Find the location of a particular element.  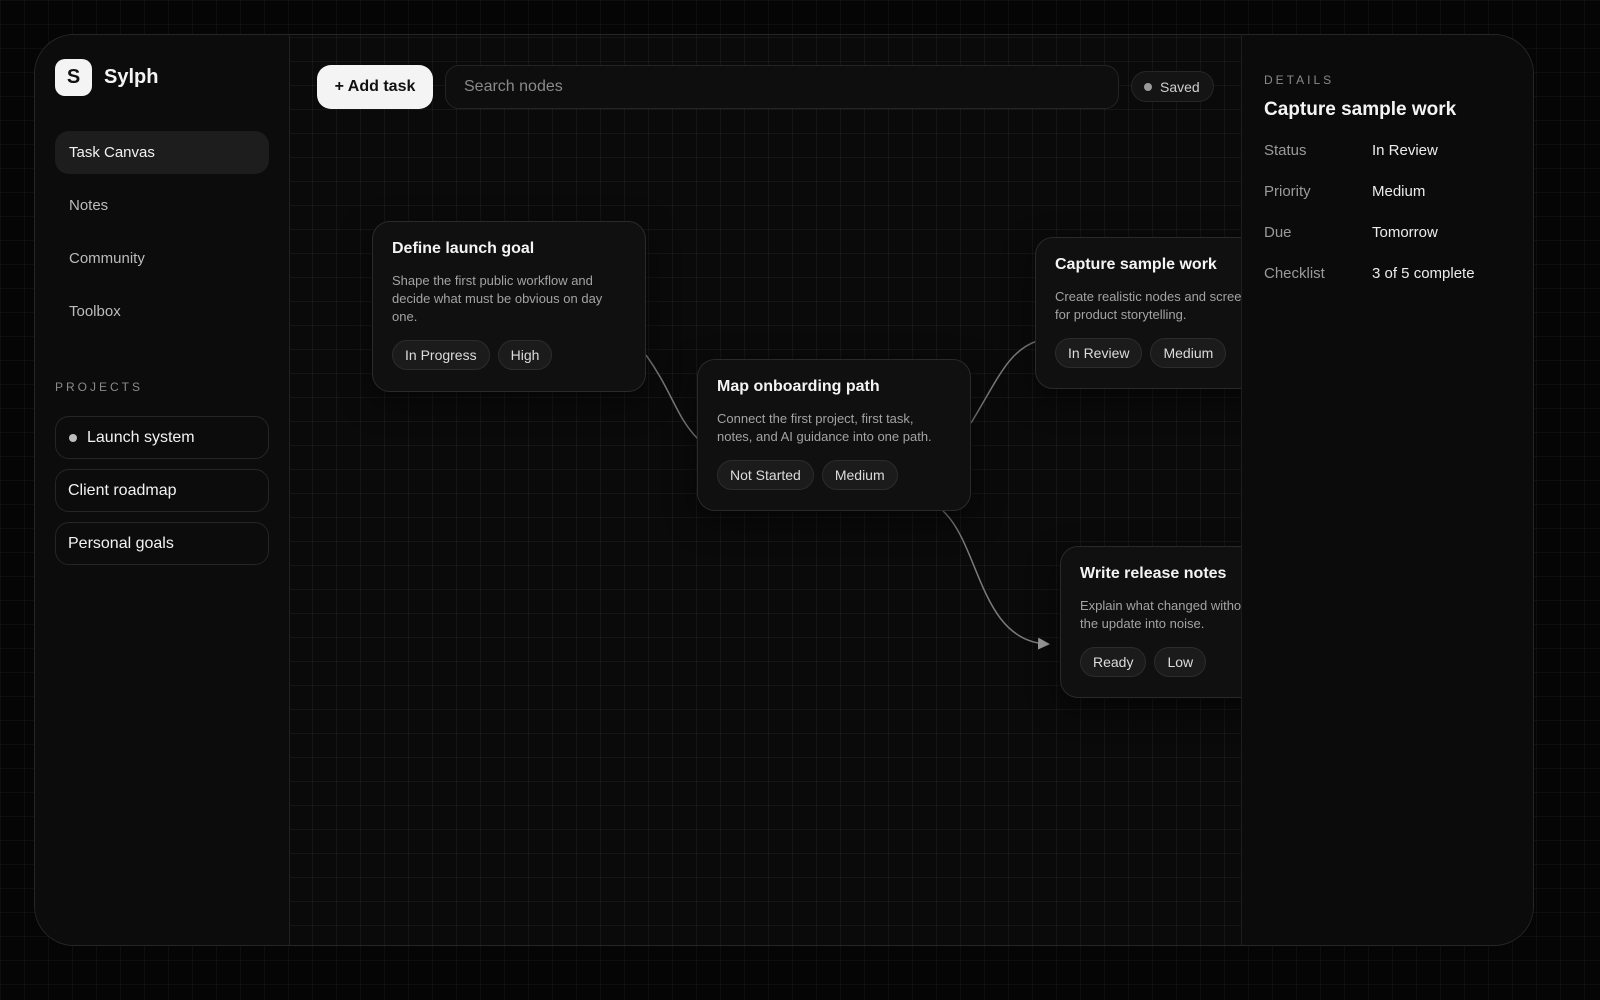

card-title: Define launch goal is located at coordinates (463, 248).